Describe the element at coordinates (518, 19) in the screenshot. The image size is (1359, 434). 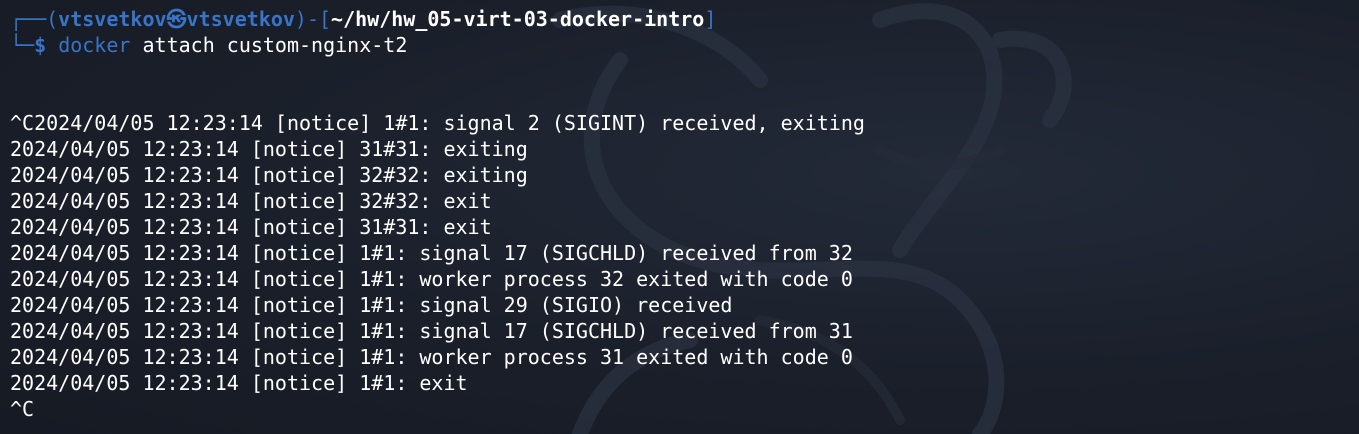
I see `prompt-cwd: ~/hw/hw_05-virt-03-docker-intro` at that location.